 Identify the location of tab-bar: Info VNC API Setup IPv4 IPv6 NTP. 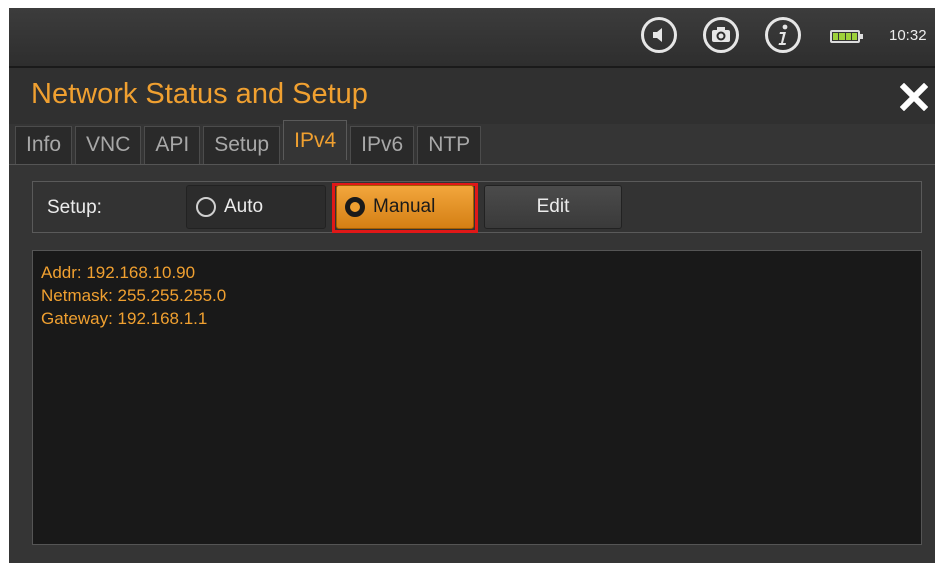
(248, 142).